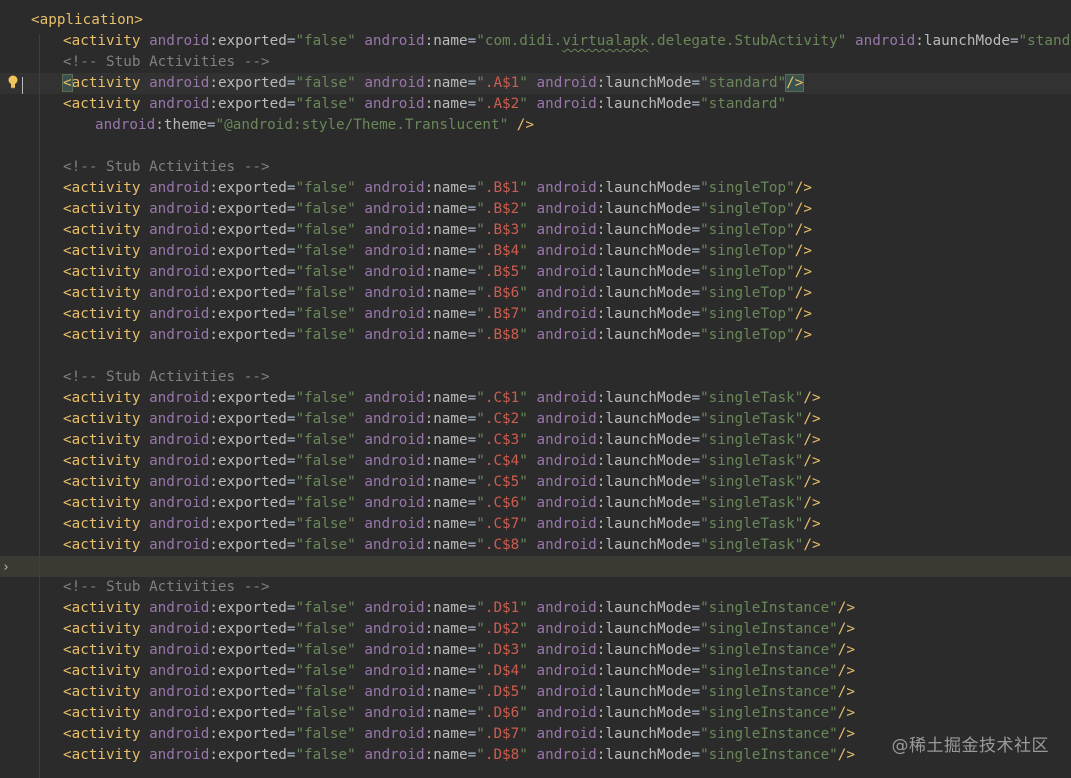  I want to click on watermark: @稀土掘金技术社区, so click(970, 746).